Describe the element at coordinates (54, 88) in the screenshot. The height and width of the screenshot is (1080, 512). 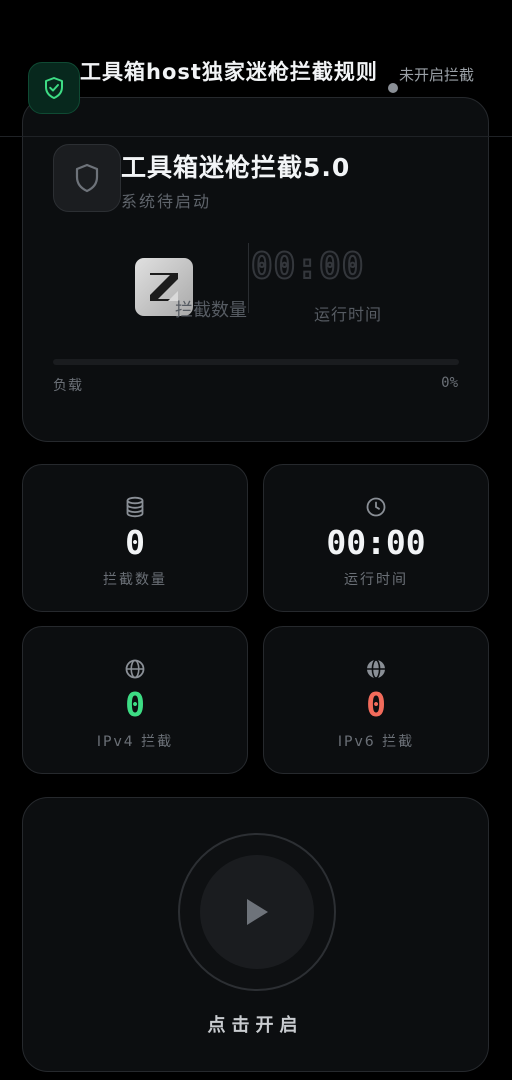
I see `shield-check-icon` at that location.